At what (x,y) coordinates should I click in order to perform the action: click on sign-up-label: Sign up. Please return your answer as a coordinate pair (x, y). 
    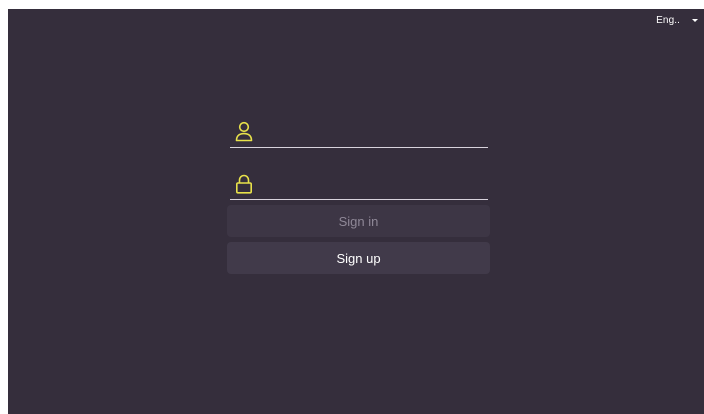
    Looking at the image, I should click on (358, 258).